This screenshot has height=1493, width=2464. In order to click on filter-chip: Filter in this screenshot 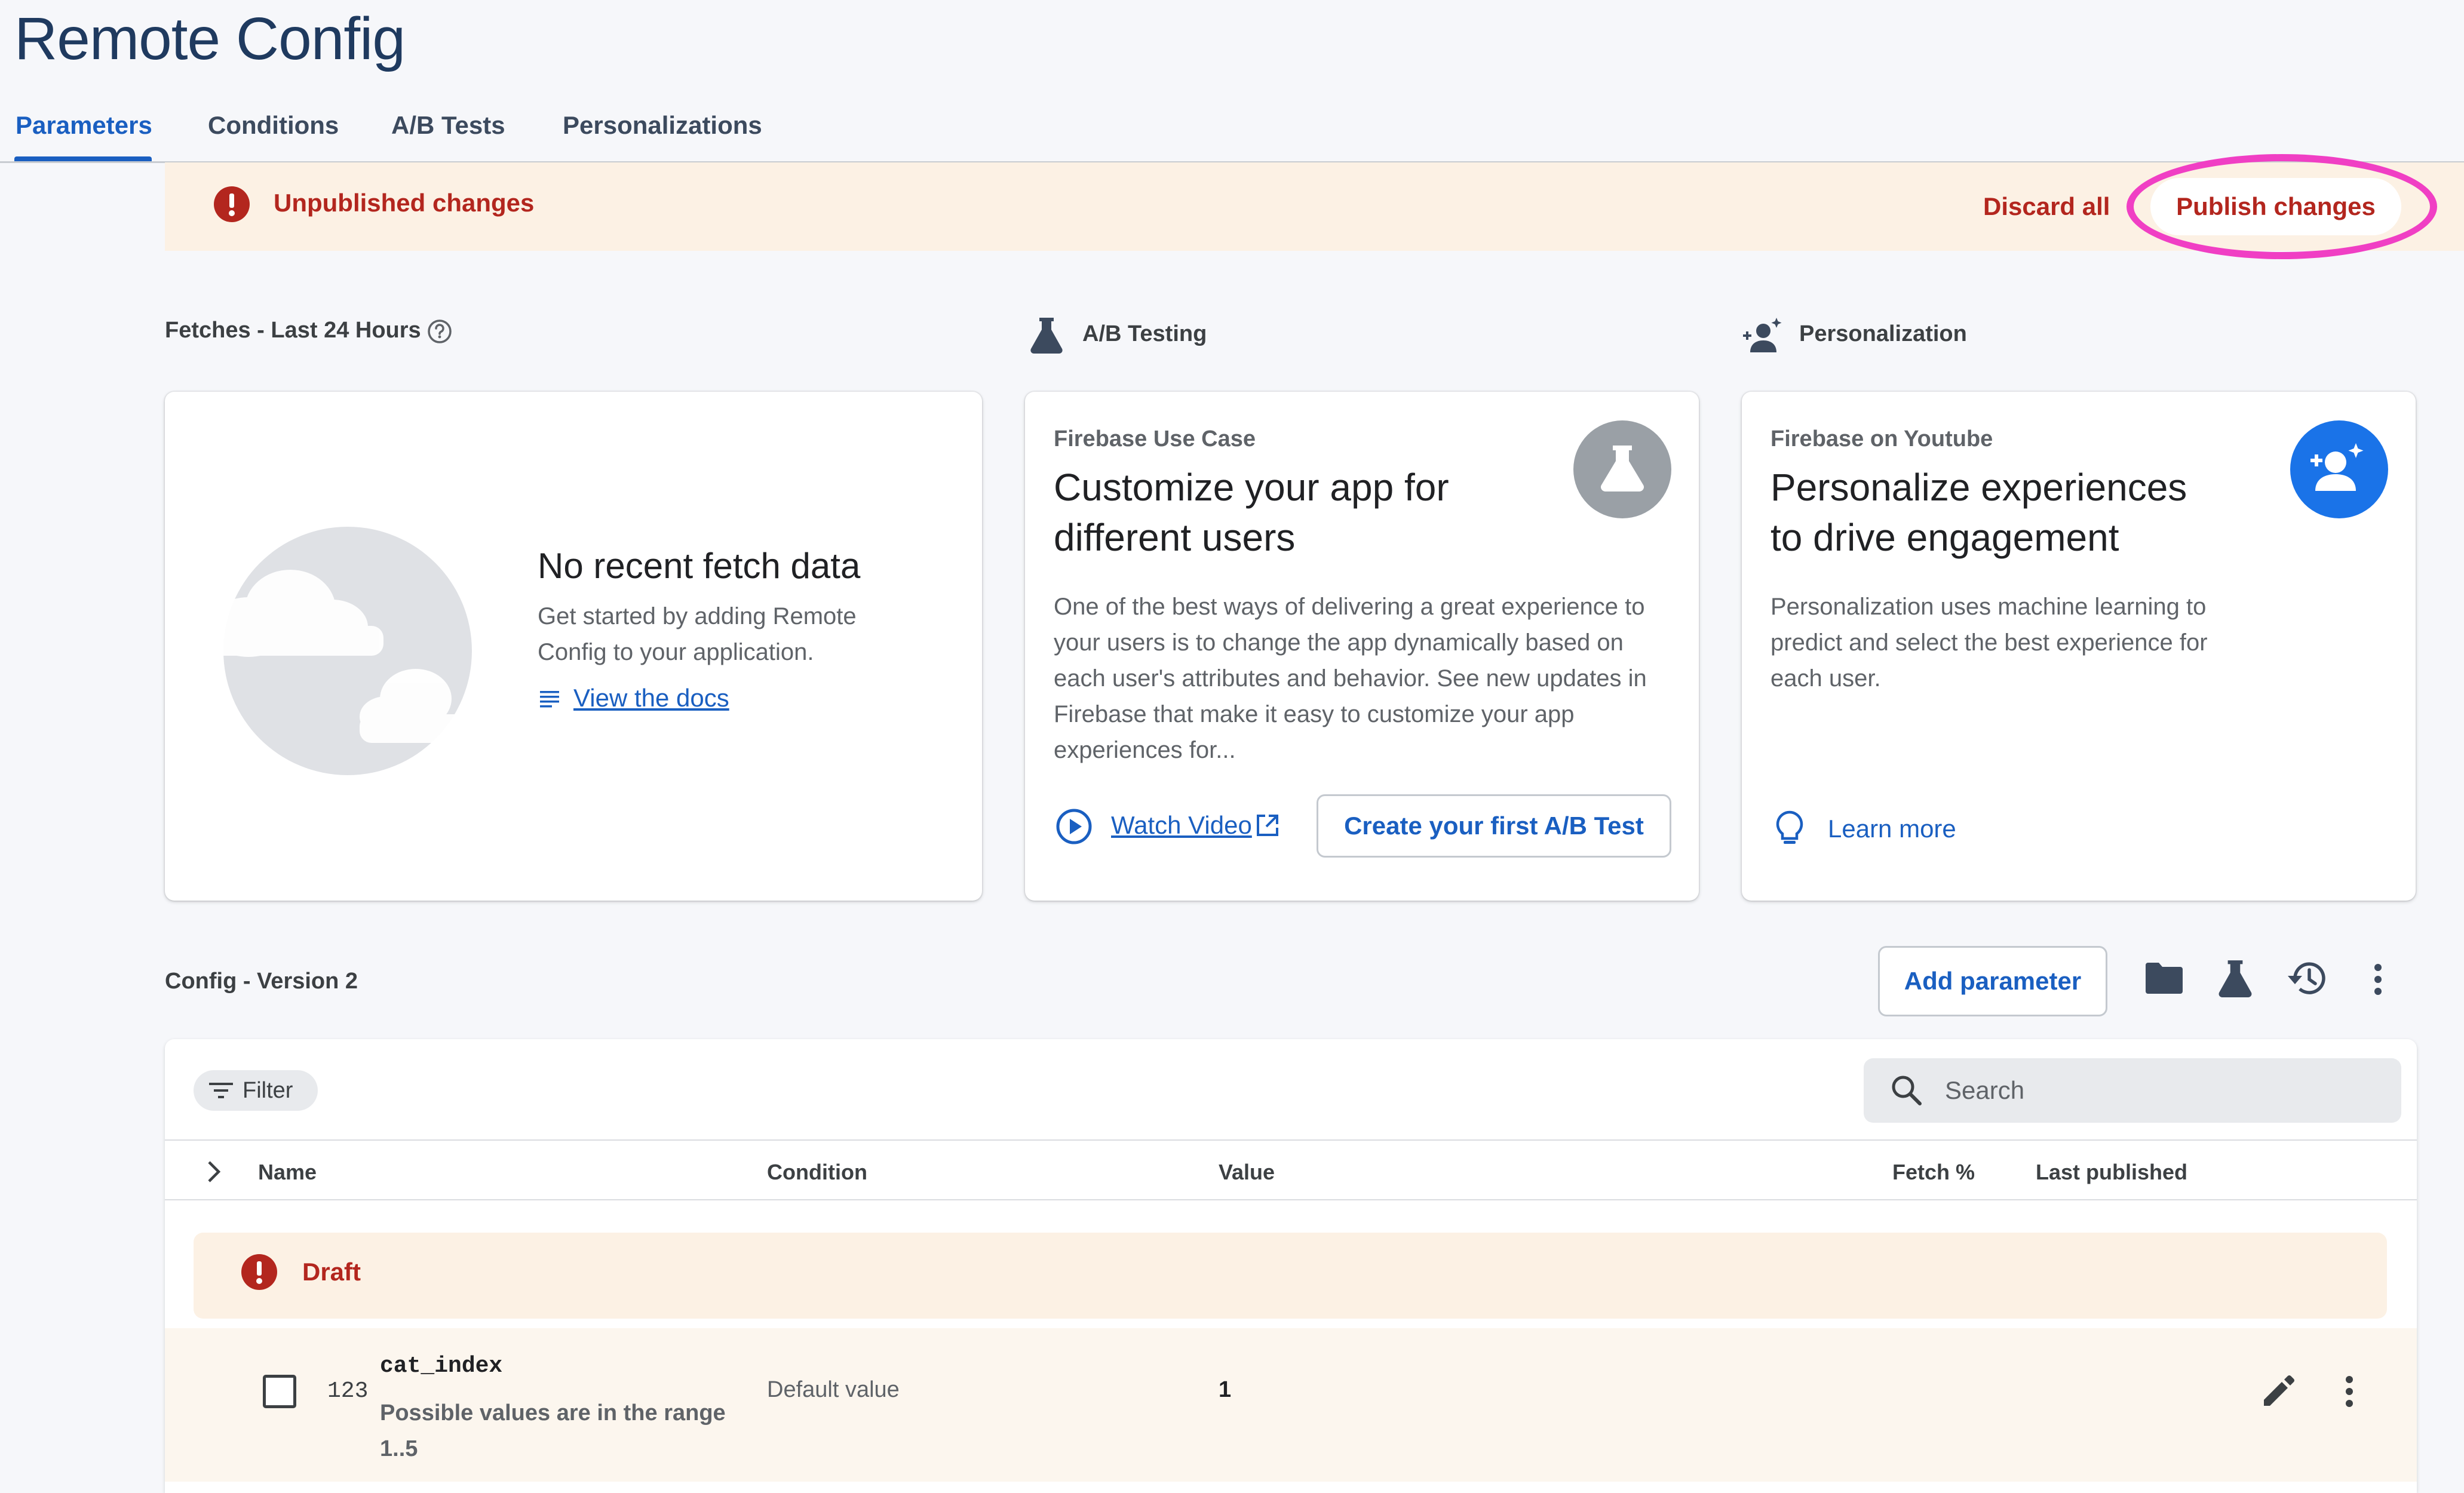, I will do `click(256, 1090)`.